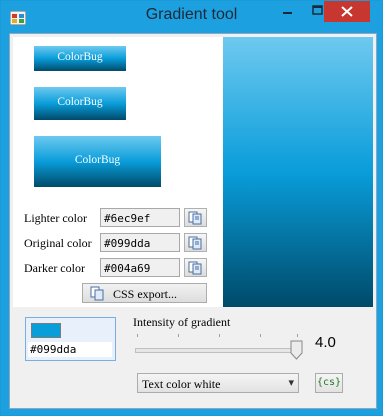  What do you see at coordinates (181, 384) in the screenshot?
I see `text-color-selected: Text color white` at bounding box center [181, 384].